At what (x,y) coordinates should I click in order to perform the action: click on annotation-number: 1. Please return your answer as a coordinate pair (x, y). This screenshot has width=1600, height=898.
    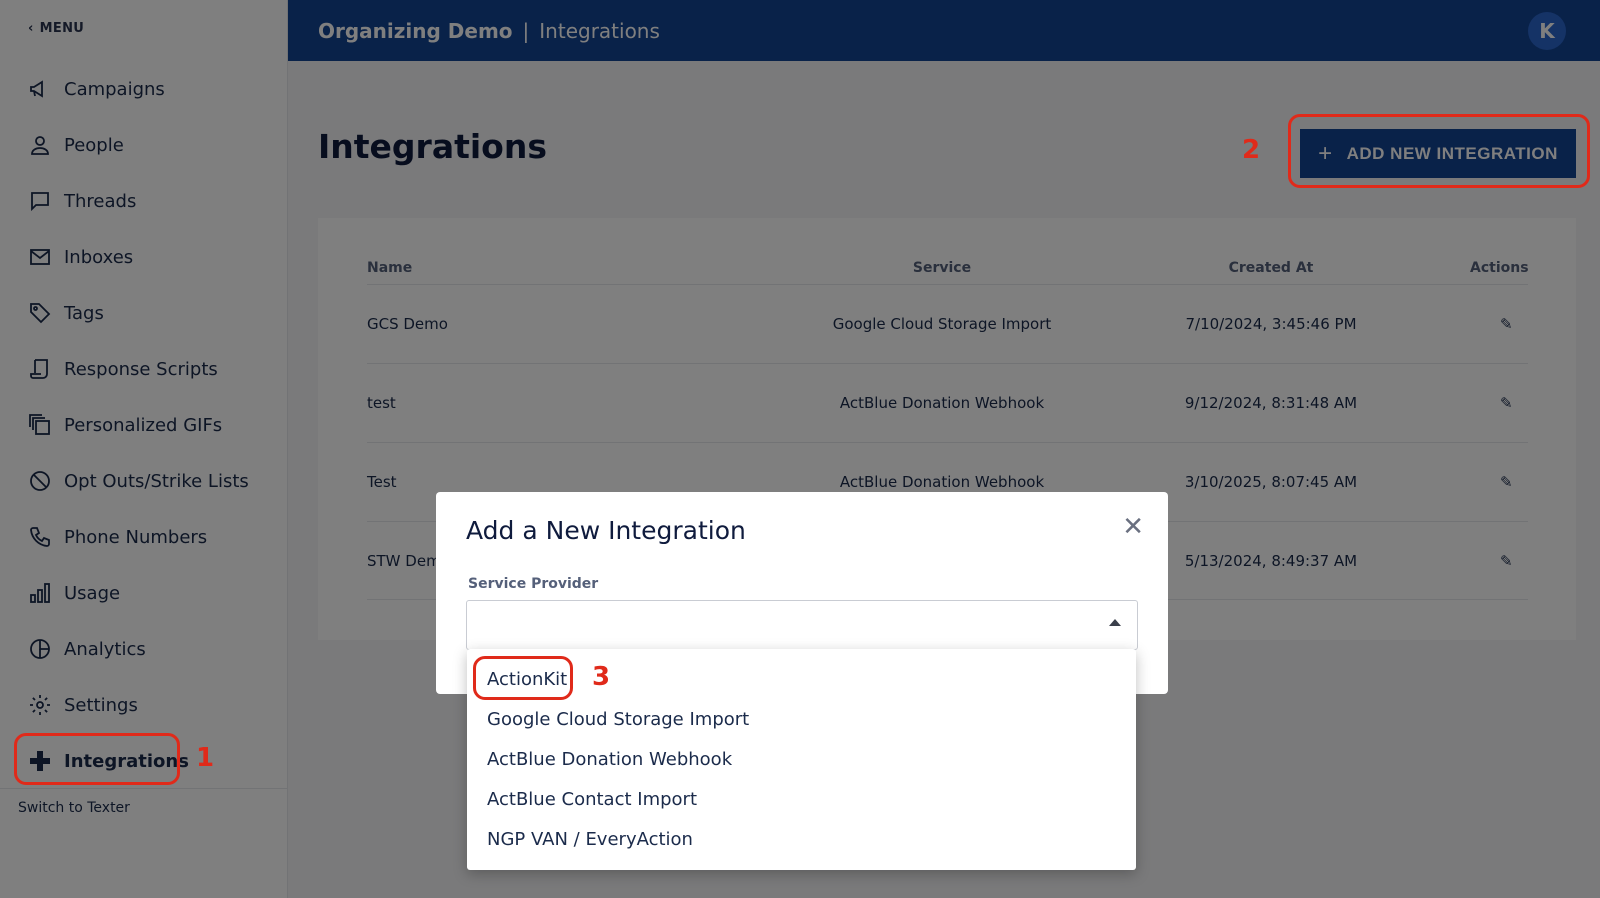
    Looking at the image, I should click on (205, 758).